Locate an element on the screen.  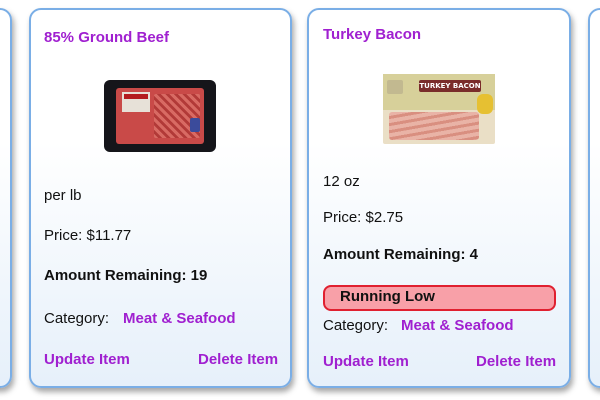
partial-product-card-right is located at coordinates (594, 198).